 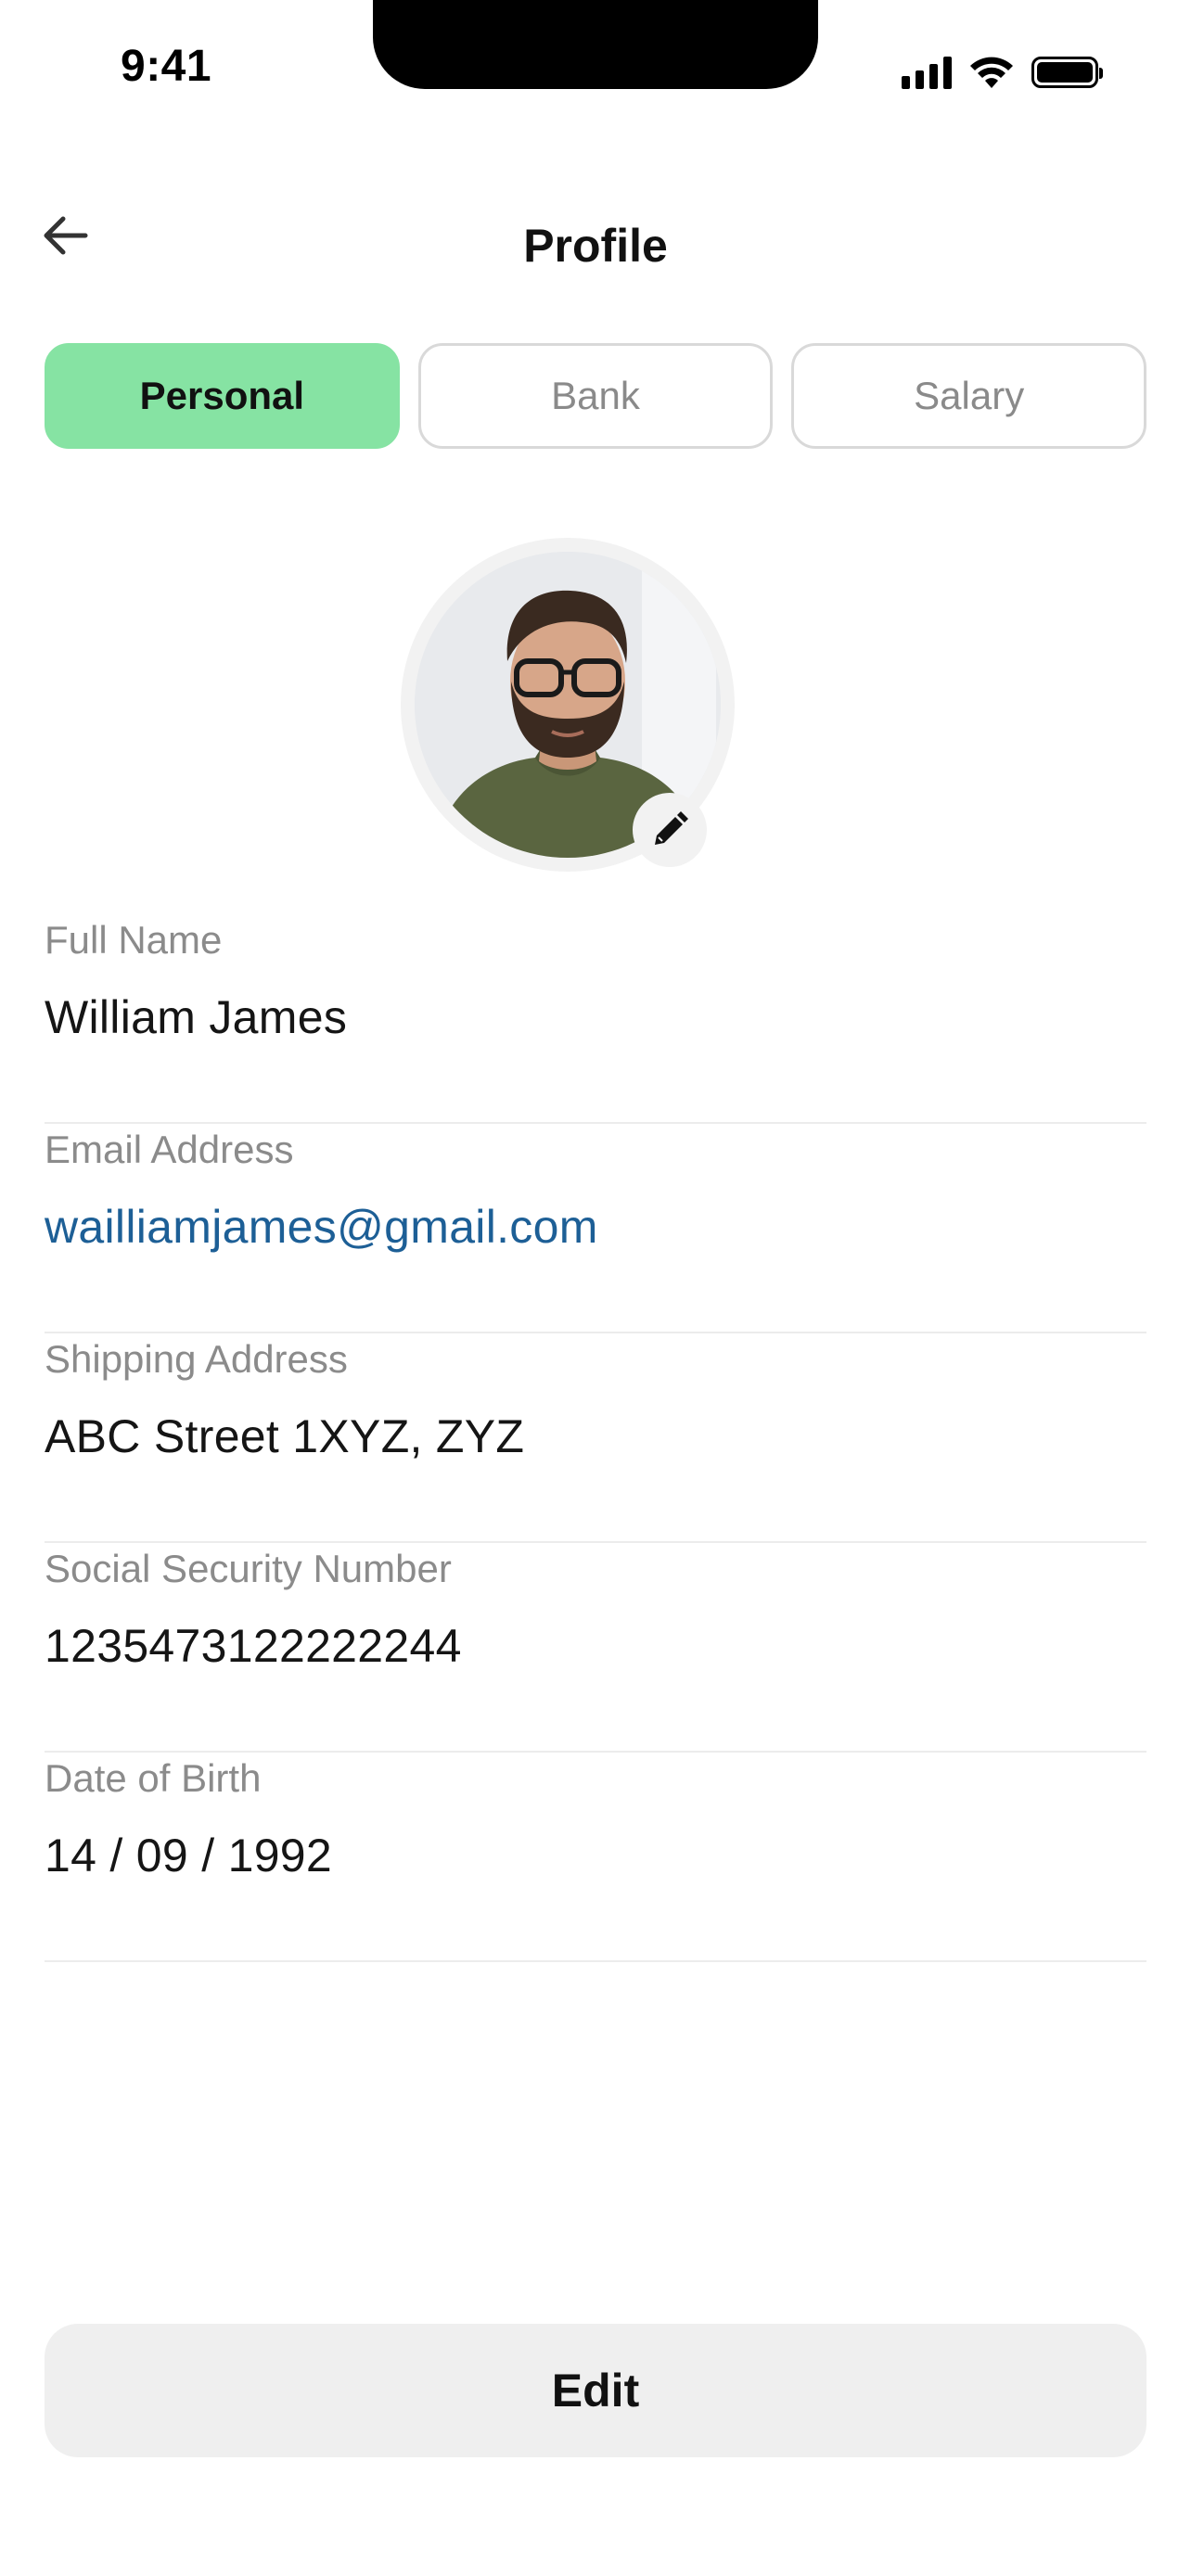 What do you see at coordinates (189, 1855) in the screenshot?
I see `date-of-birth-value: 14 / 09 / 1992` at bounding box center [189, 1855].